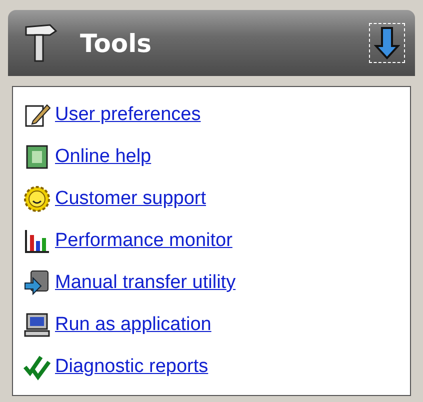 This screenshot has height=402, width=423. What do you see at coordinates (133, 325) in the screenshot?
I see `tool-link: Run as application` at bounding box center [133, 325].